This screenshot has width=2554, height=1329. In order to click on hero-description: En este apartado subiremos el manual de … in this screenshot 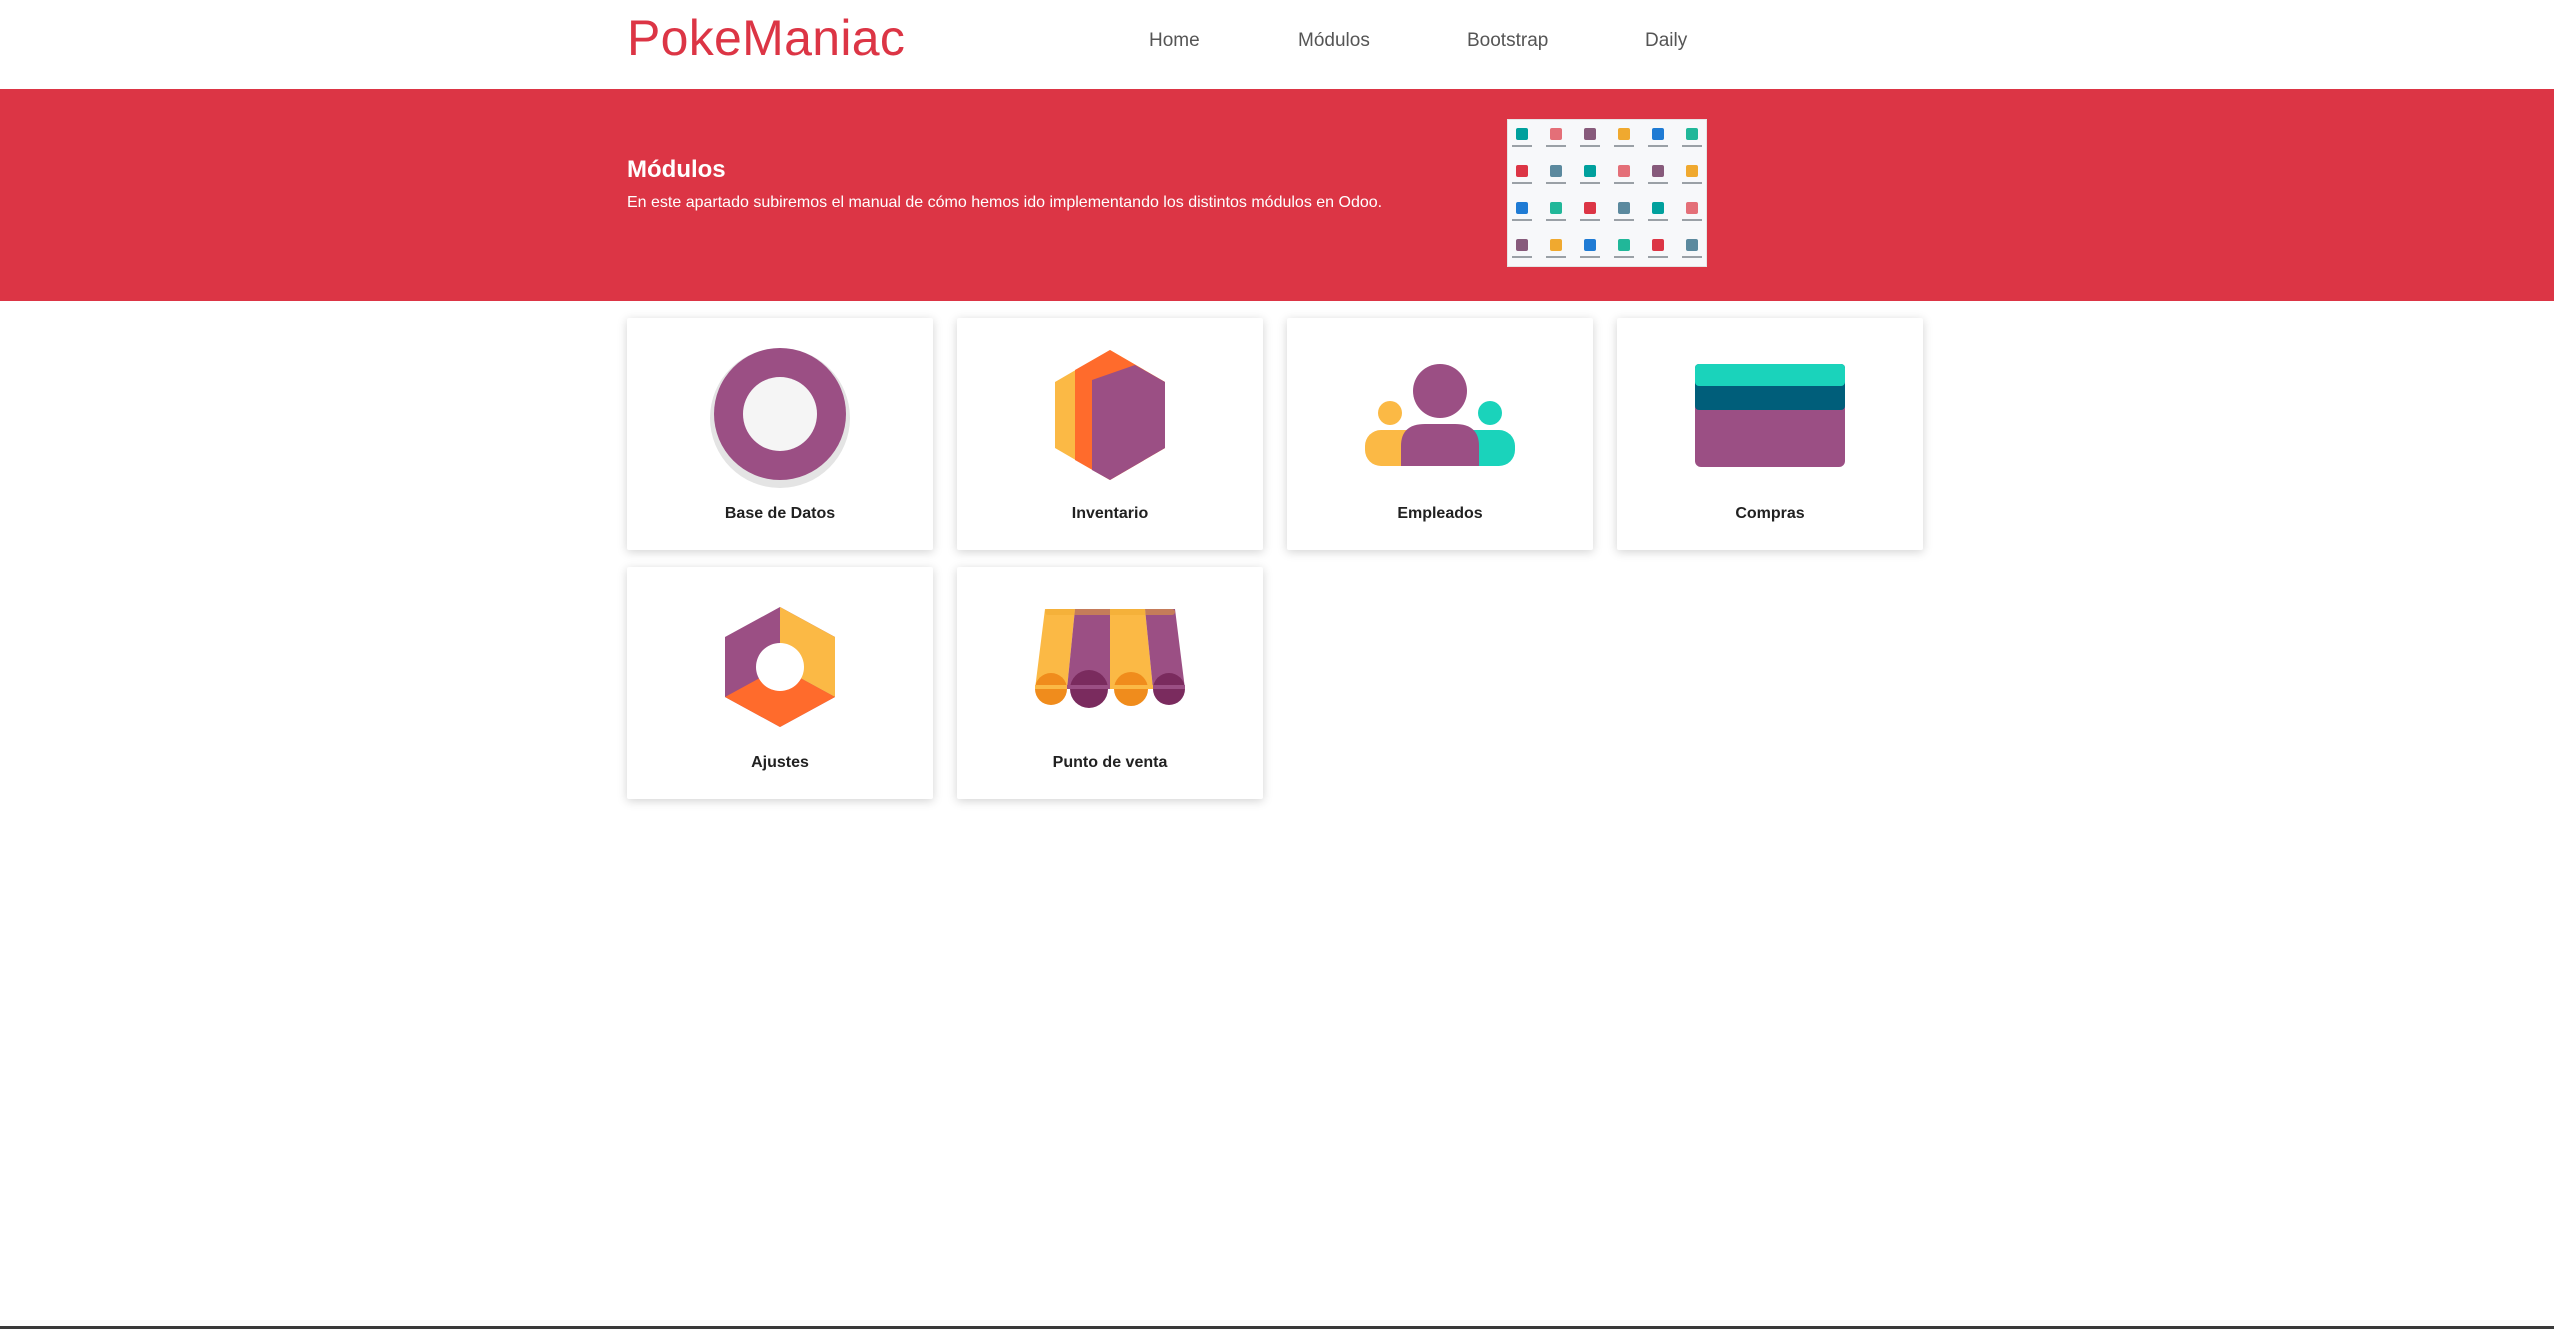, I will do `click(1005, 202)`.